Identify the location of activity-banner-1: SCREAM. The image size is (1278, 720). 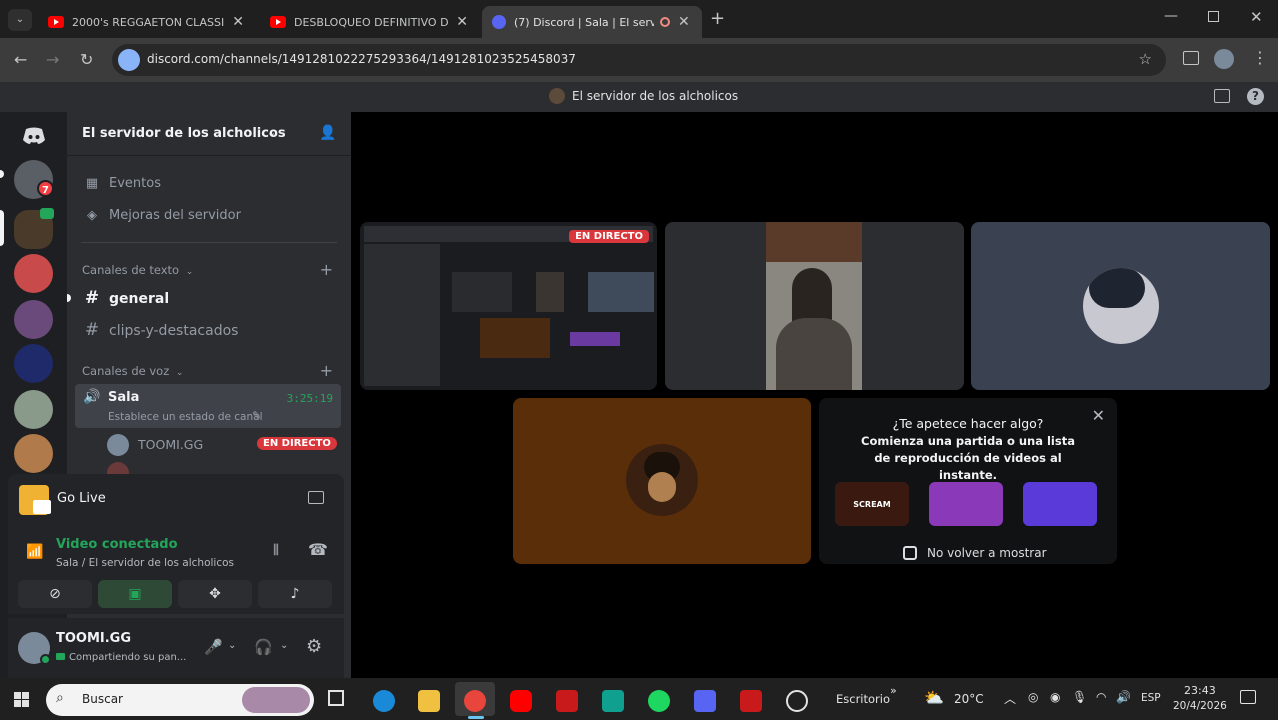
(872, 504).